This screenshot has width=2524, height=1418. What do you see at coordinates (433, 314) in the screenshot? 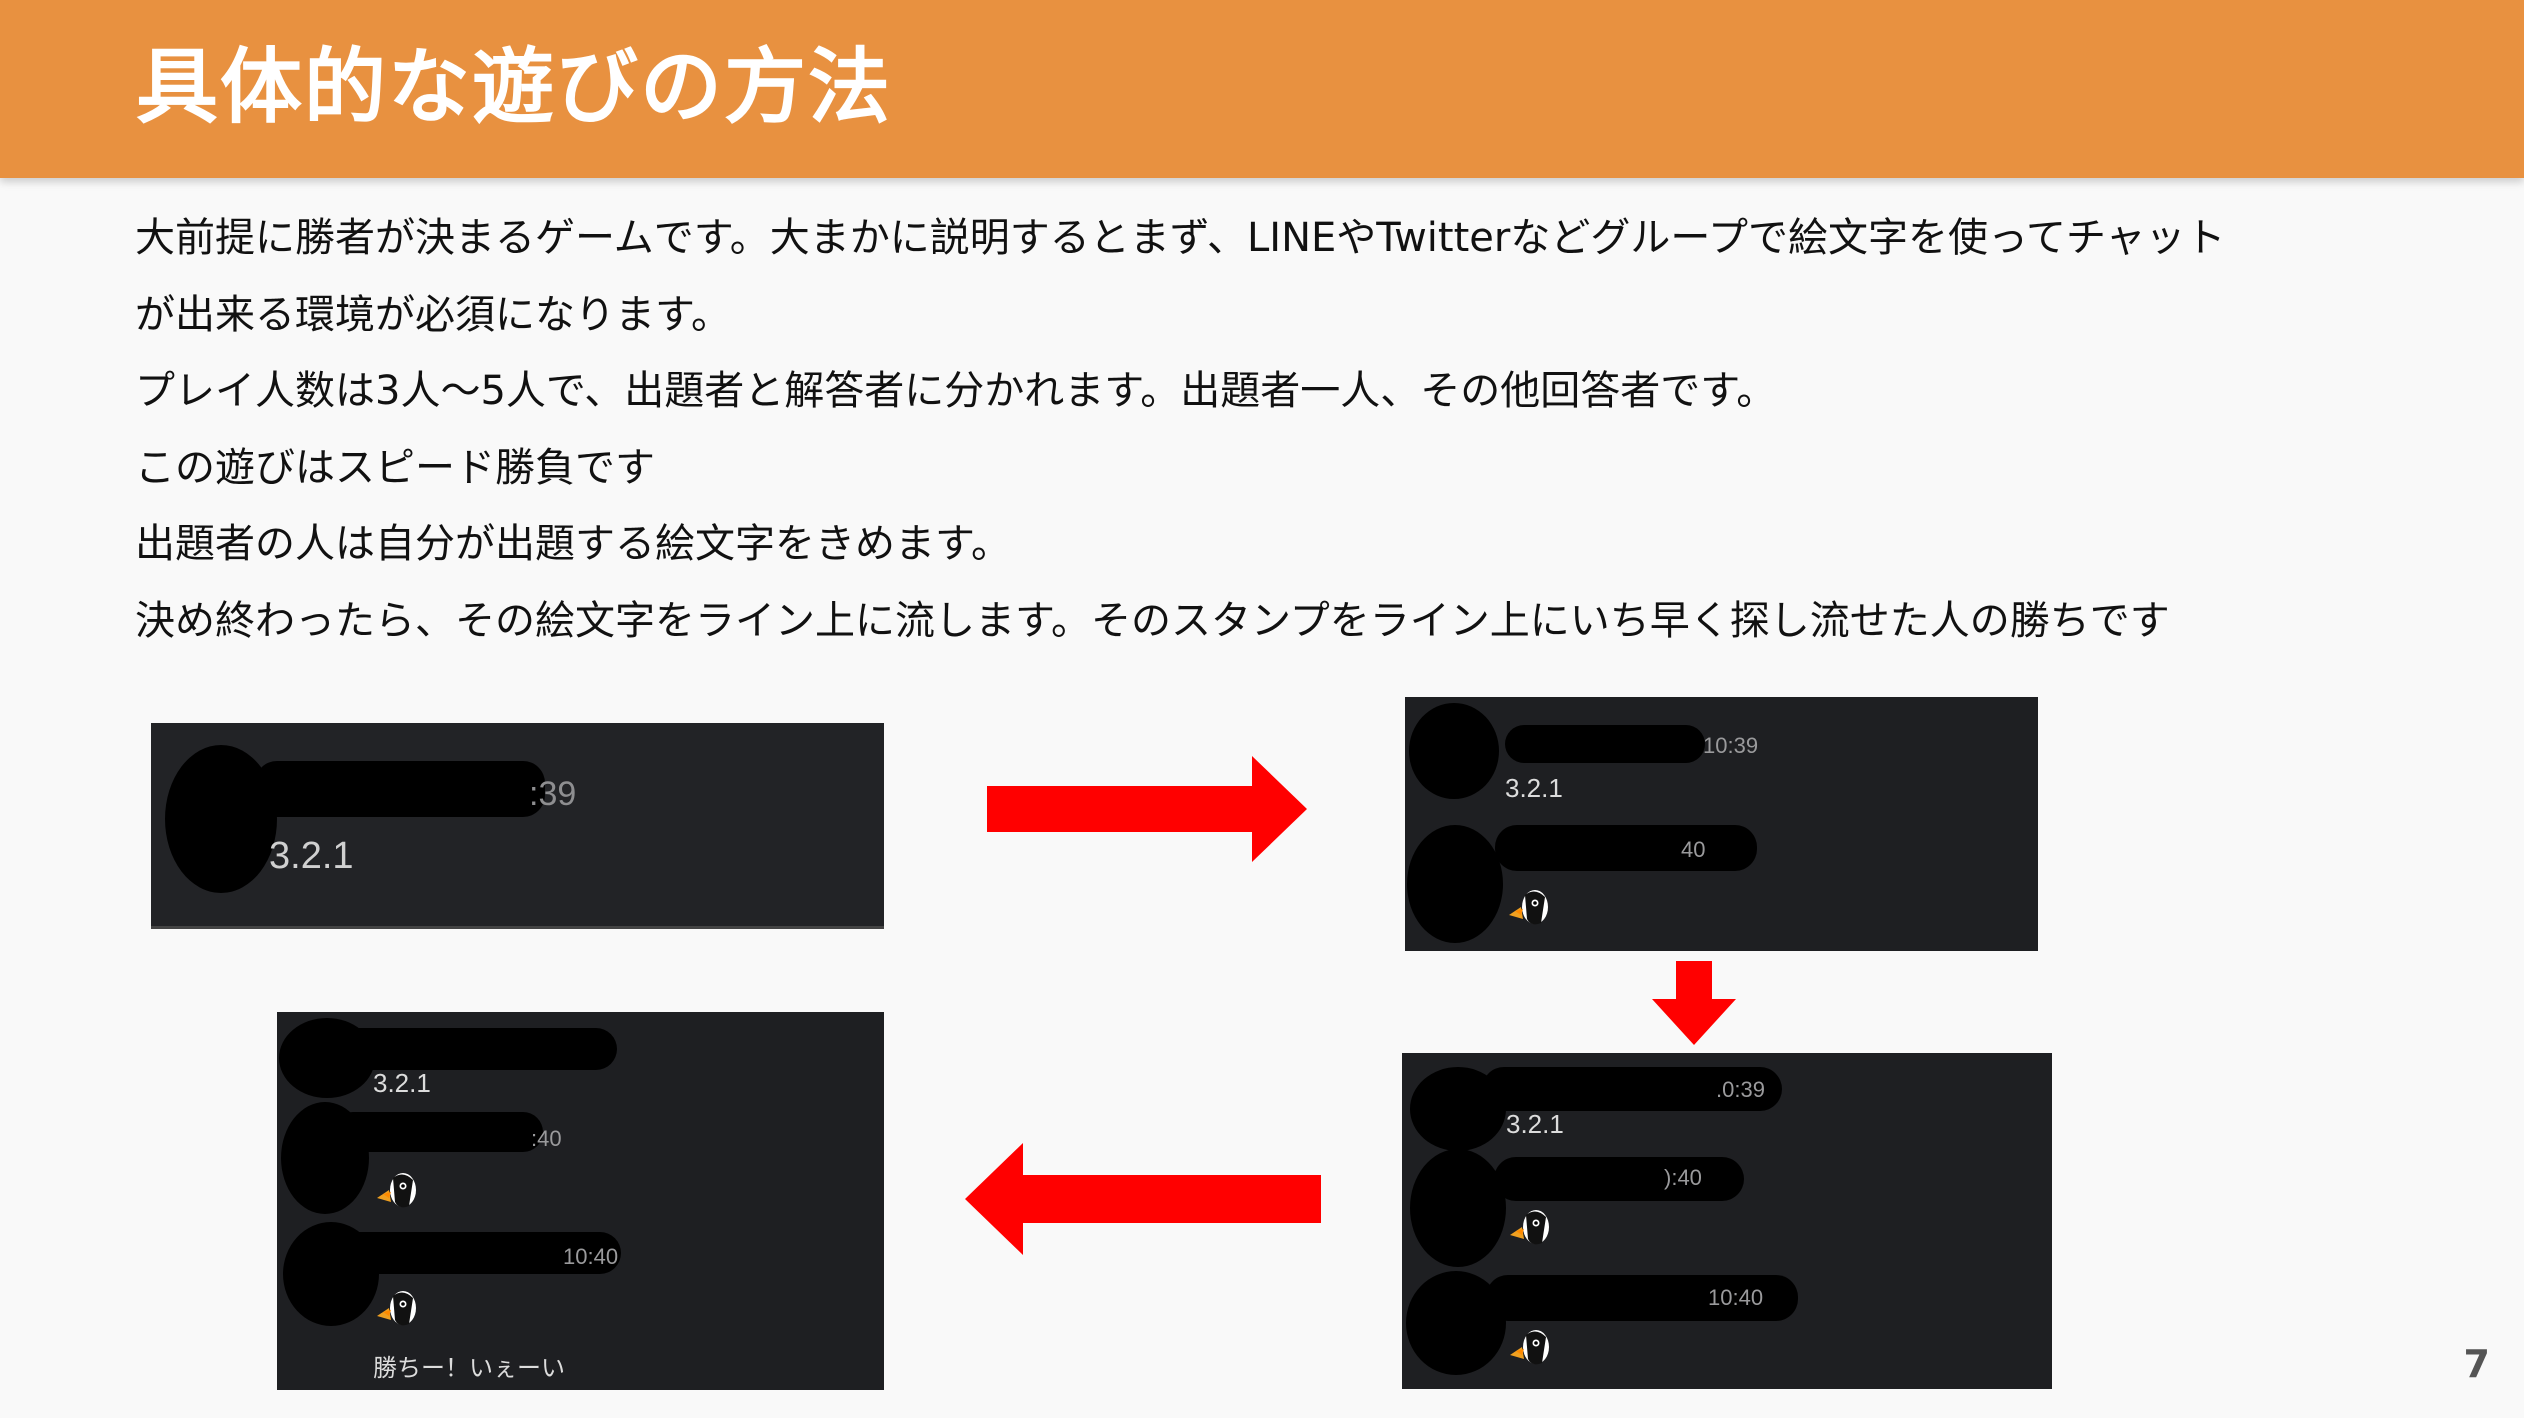
I see `body-line: が出来る環境が必須になります。` at bounding box center [433, 314].